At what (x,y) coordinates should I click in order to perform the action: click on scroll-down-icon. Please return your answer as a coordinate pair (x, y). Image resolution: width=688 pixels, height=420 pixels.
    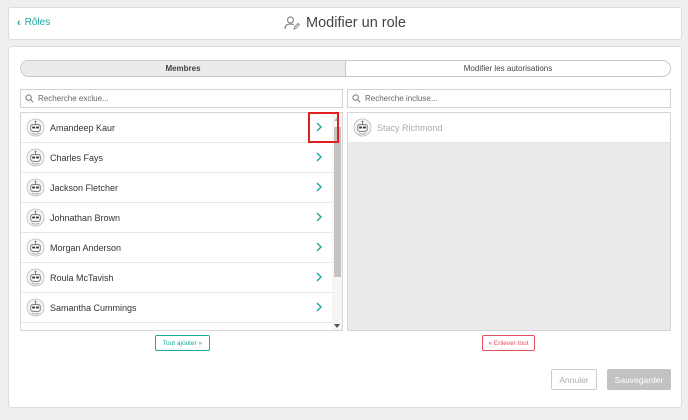
    Looking at the image, I should click on (337, 326).